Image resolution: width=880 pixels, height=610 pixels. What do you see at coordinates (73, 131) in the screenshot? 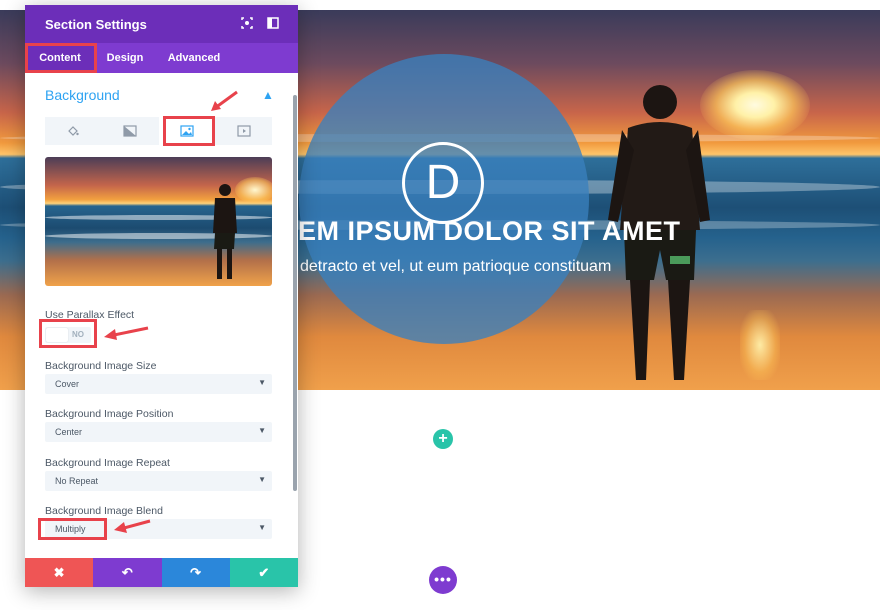
I see `paint-bucket-icon` at bounding box center [73, 131].